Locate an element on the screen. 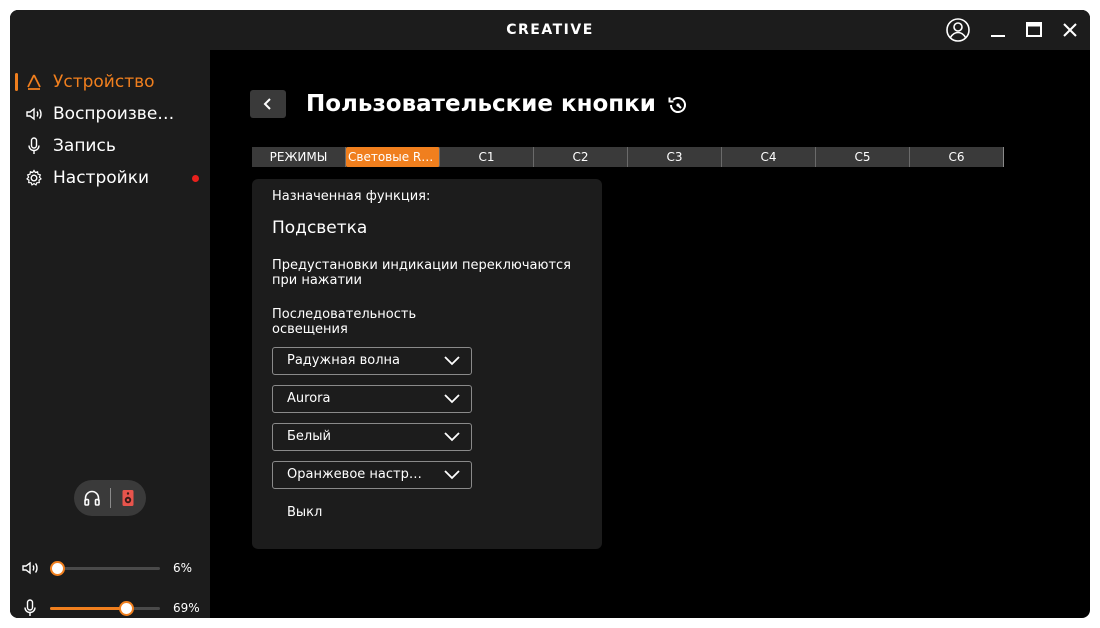  playback-volume-slider: 6% is located at coordinates (110, 568).